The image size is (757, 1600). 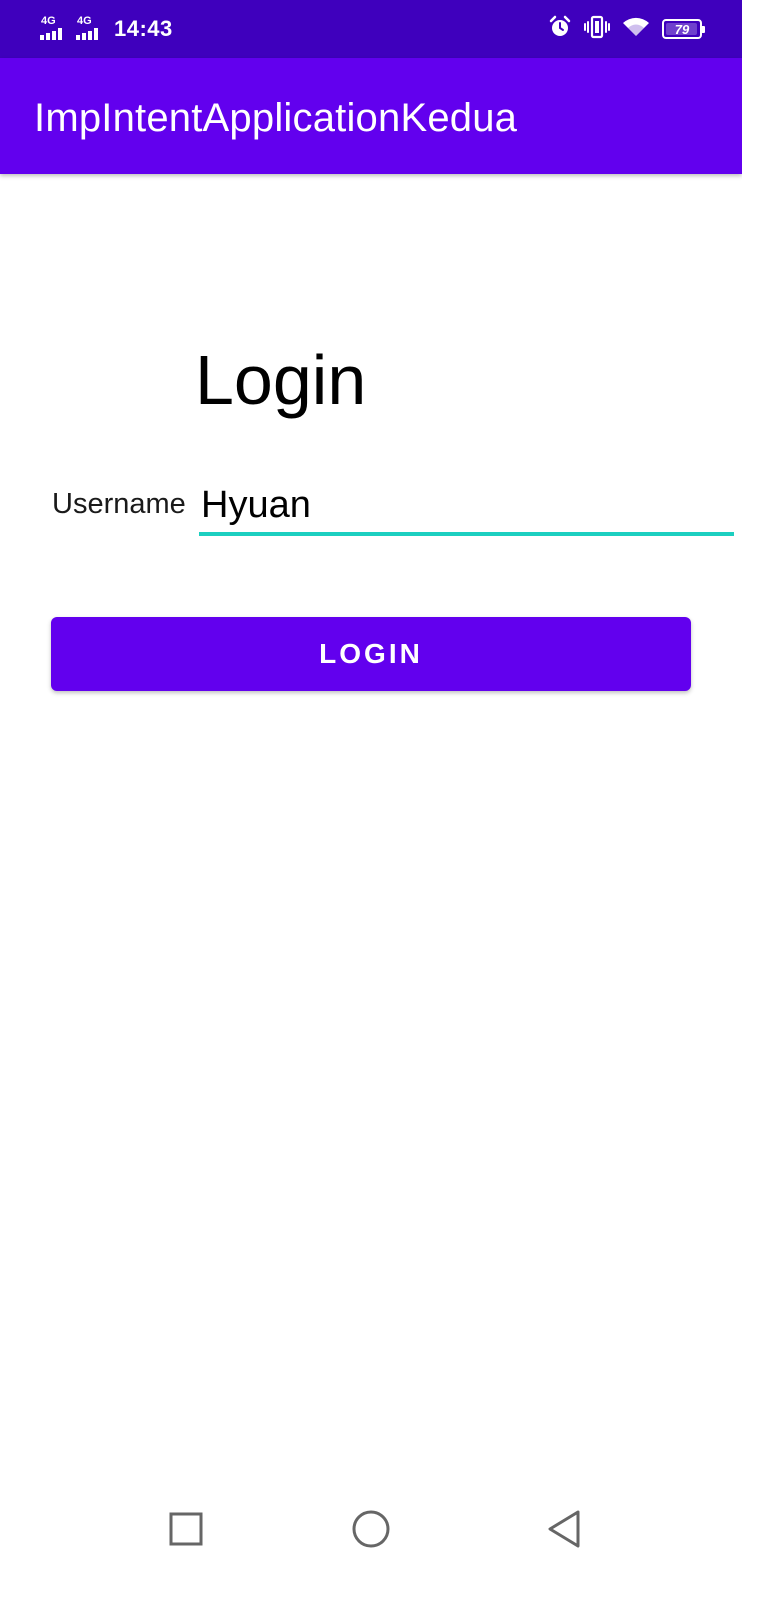 I want to click on wifi-icon, so click(x=636, y=29).